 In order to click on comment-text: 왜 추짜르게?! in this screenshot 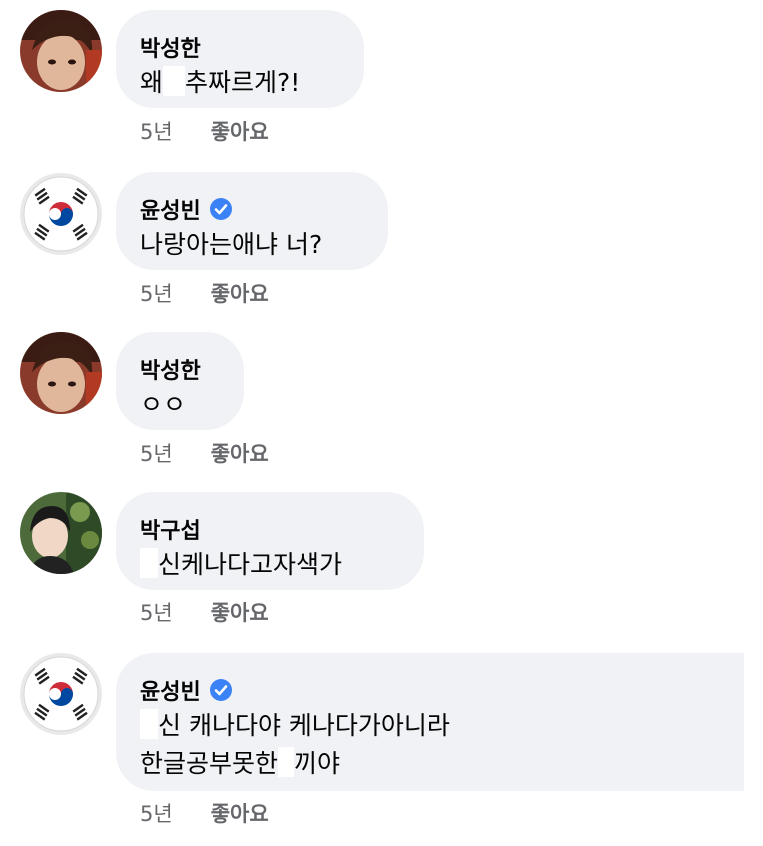, I will do `click(220, 81)`.